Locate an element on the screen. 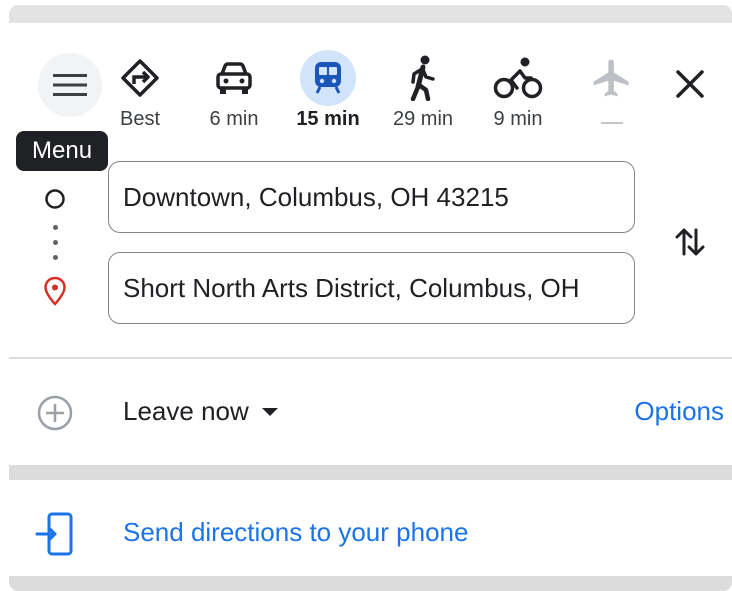  mode-driving: 6 min is located at coordinates (234, 91).